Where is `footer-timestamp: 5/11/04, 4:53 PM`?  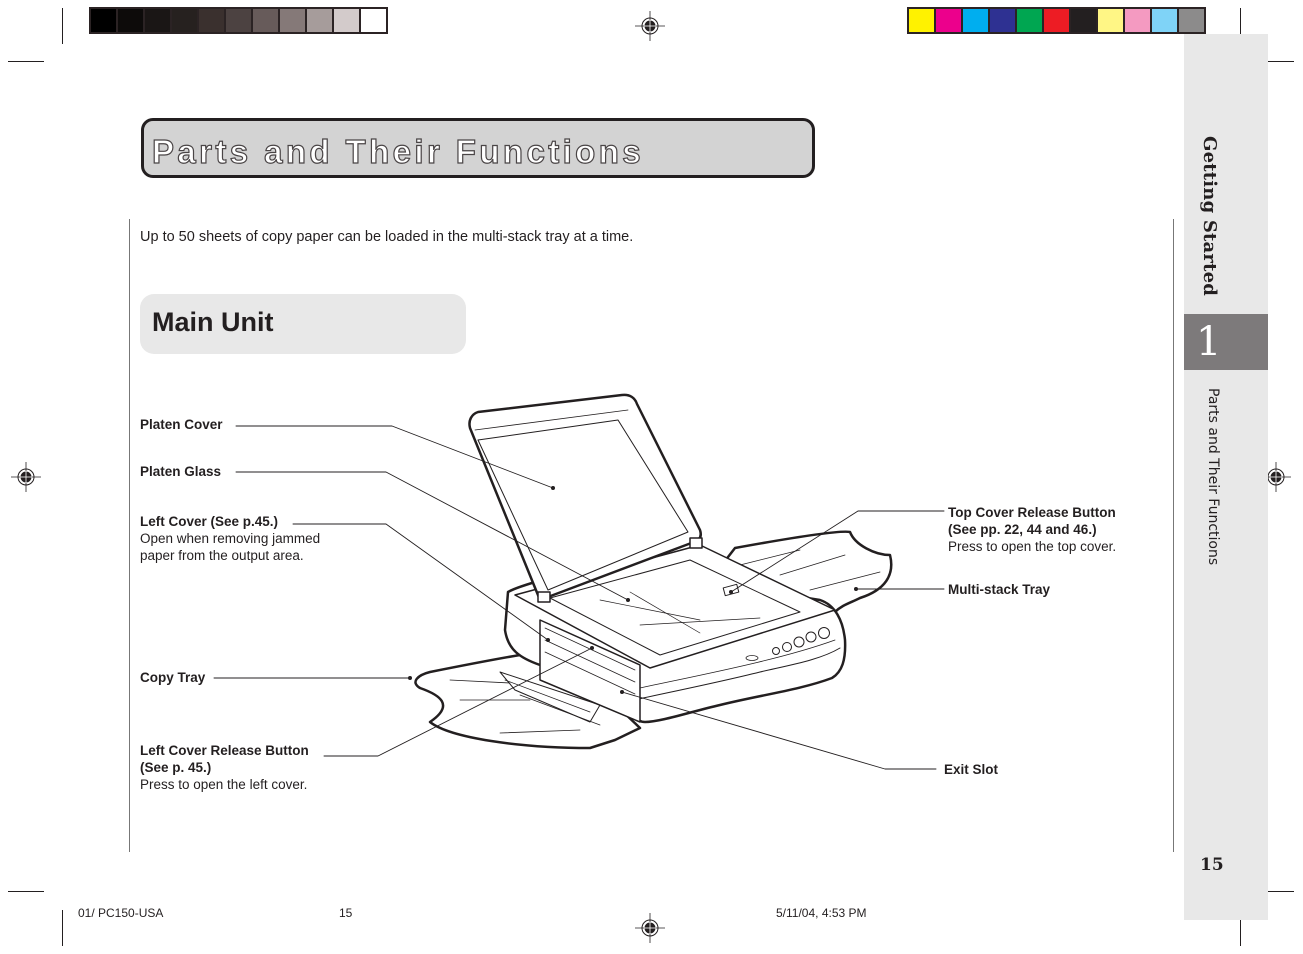 footer-timestamp: 5/11/04, 4:53 PM is located at coordinates (821, 913).